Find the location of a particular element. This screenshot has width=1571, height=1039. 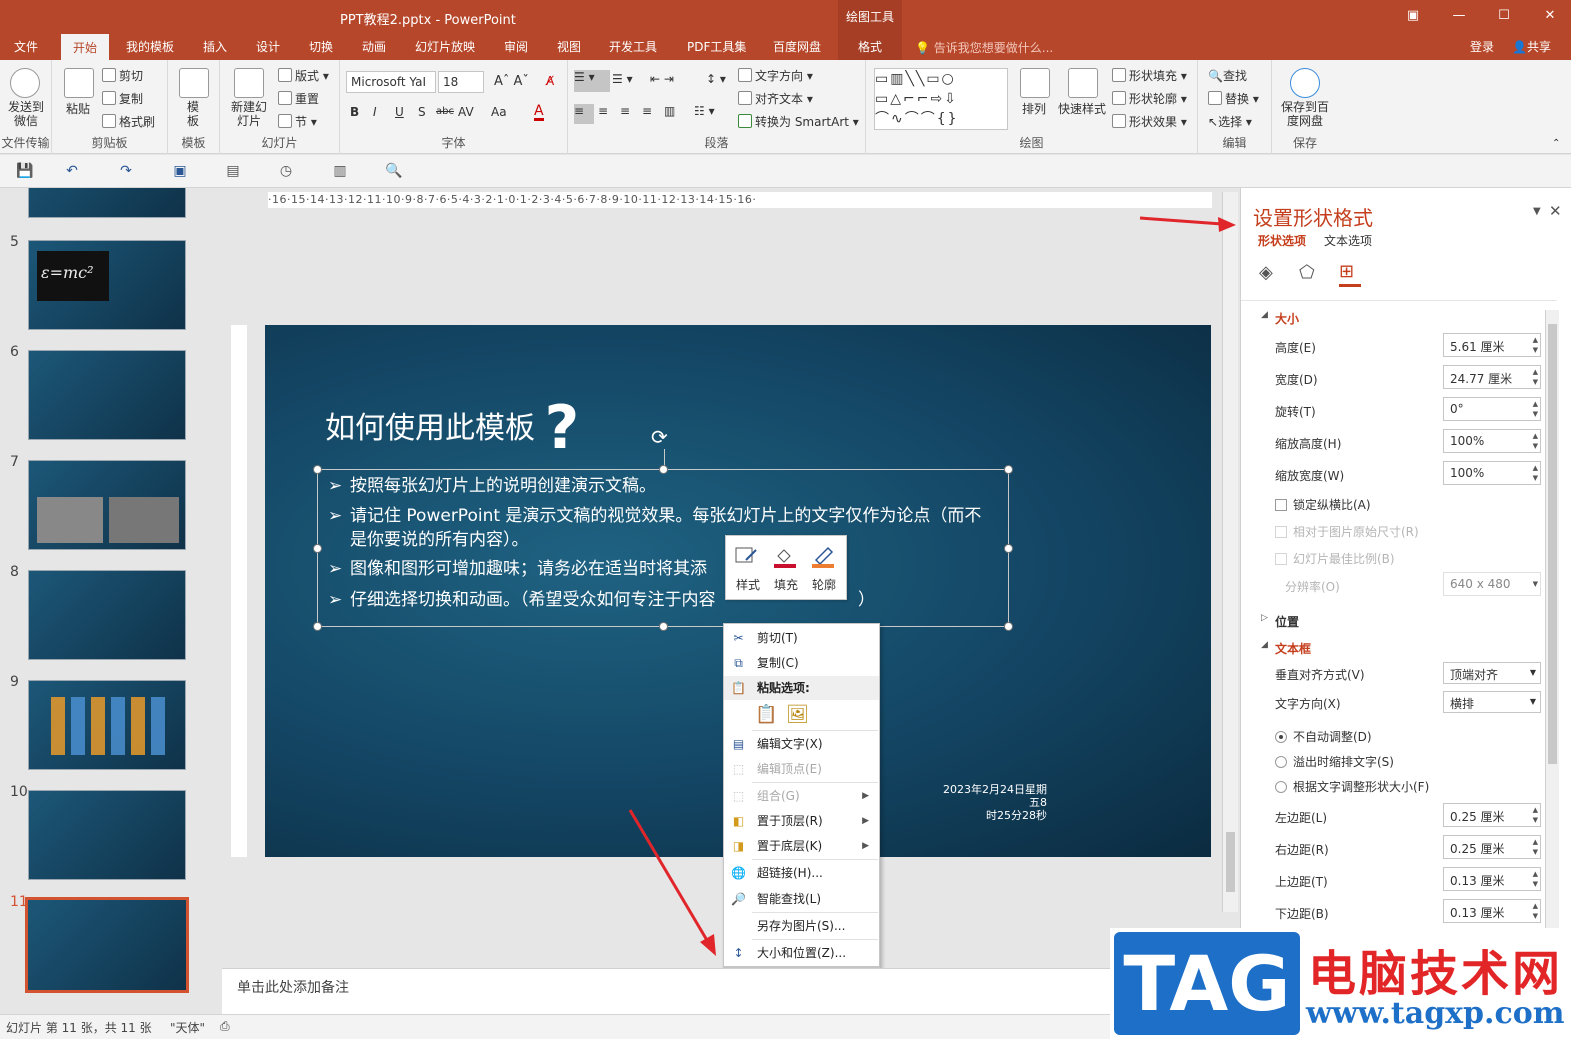

watermark-logo: TAG 电脑技术网 www.tagxp.com is located at coordinates (1340, 983).